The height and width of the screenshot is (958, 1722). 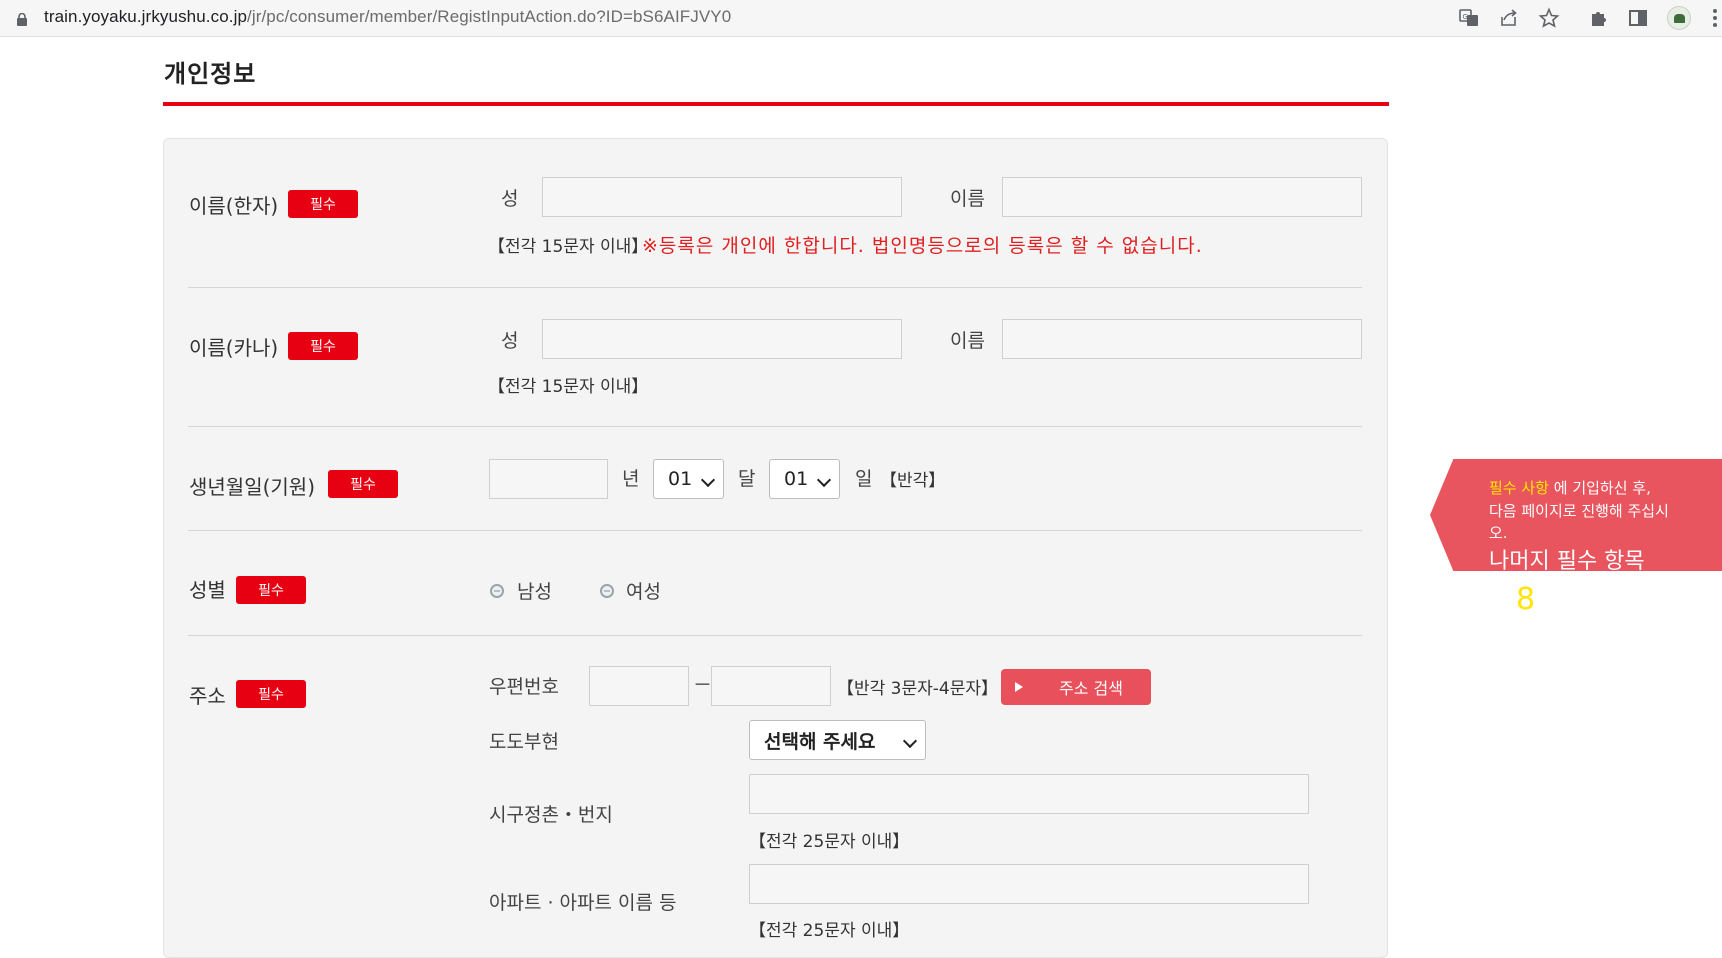 I want to click on birth-month-value: 01, so click(x=680, y=479).